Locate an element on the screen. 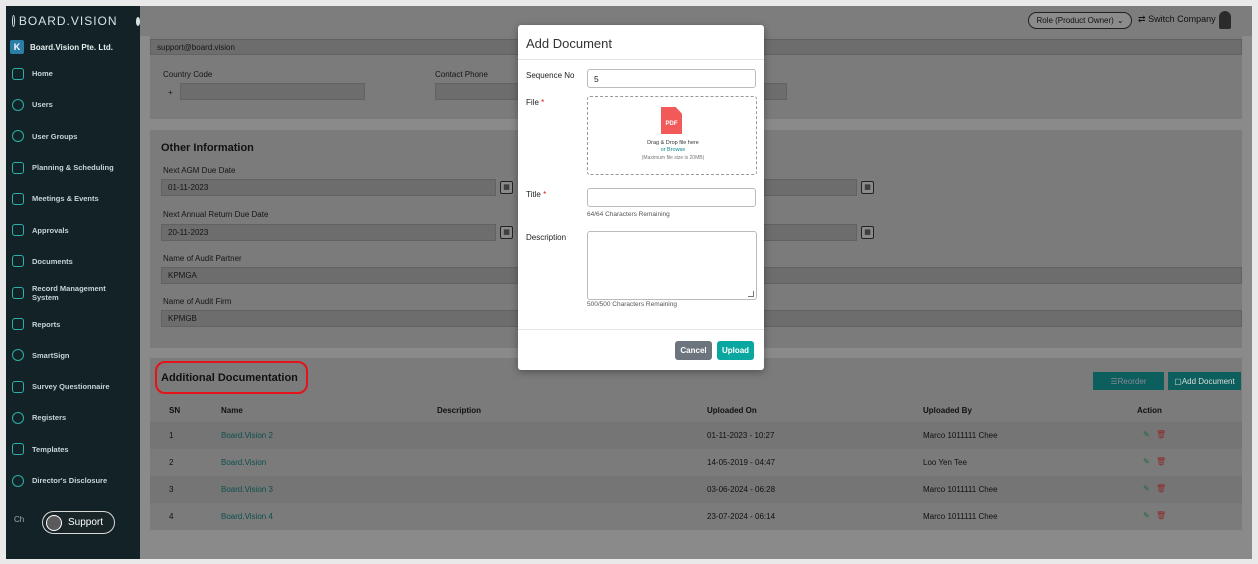  row-sn: 1 is located at coordinates (171, 435).